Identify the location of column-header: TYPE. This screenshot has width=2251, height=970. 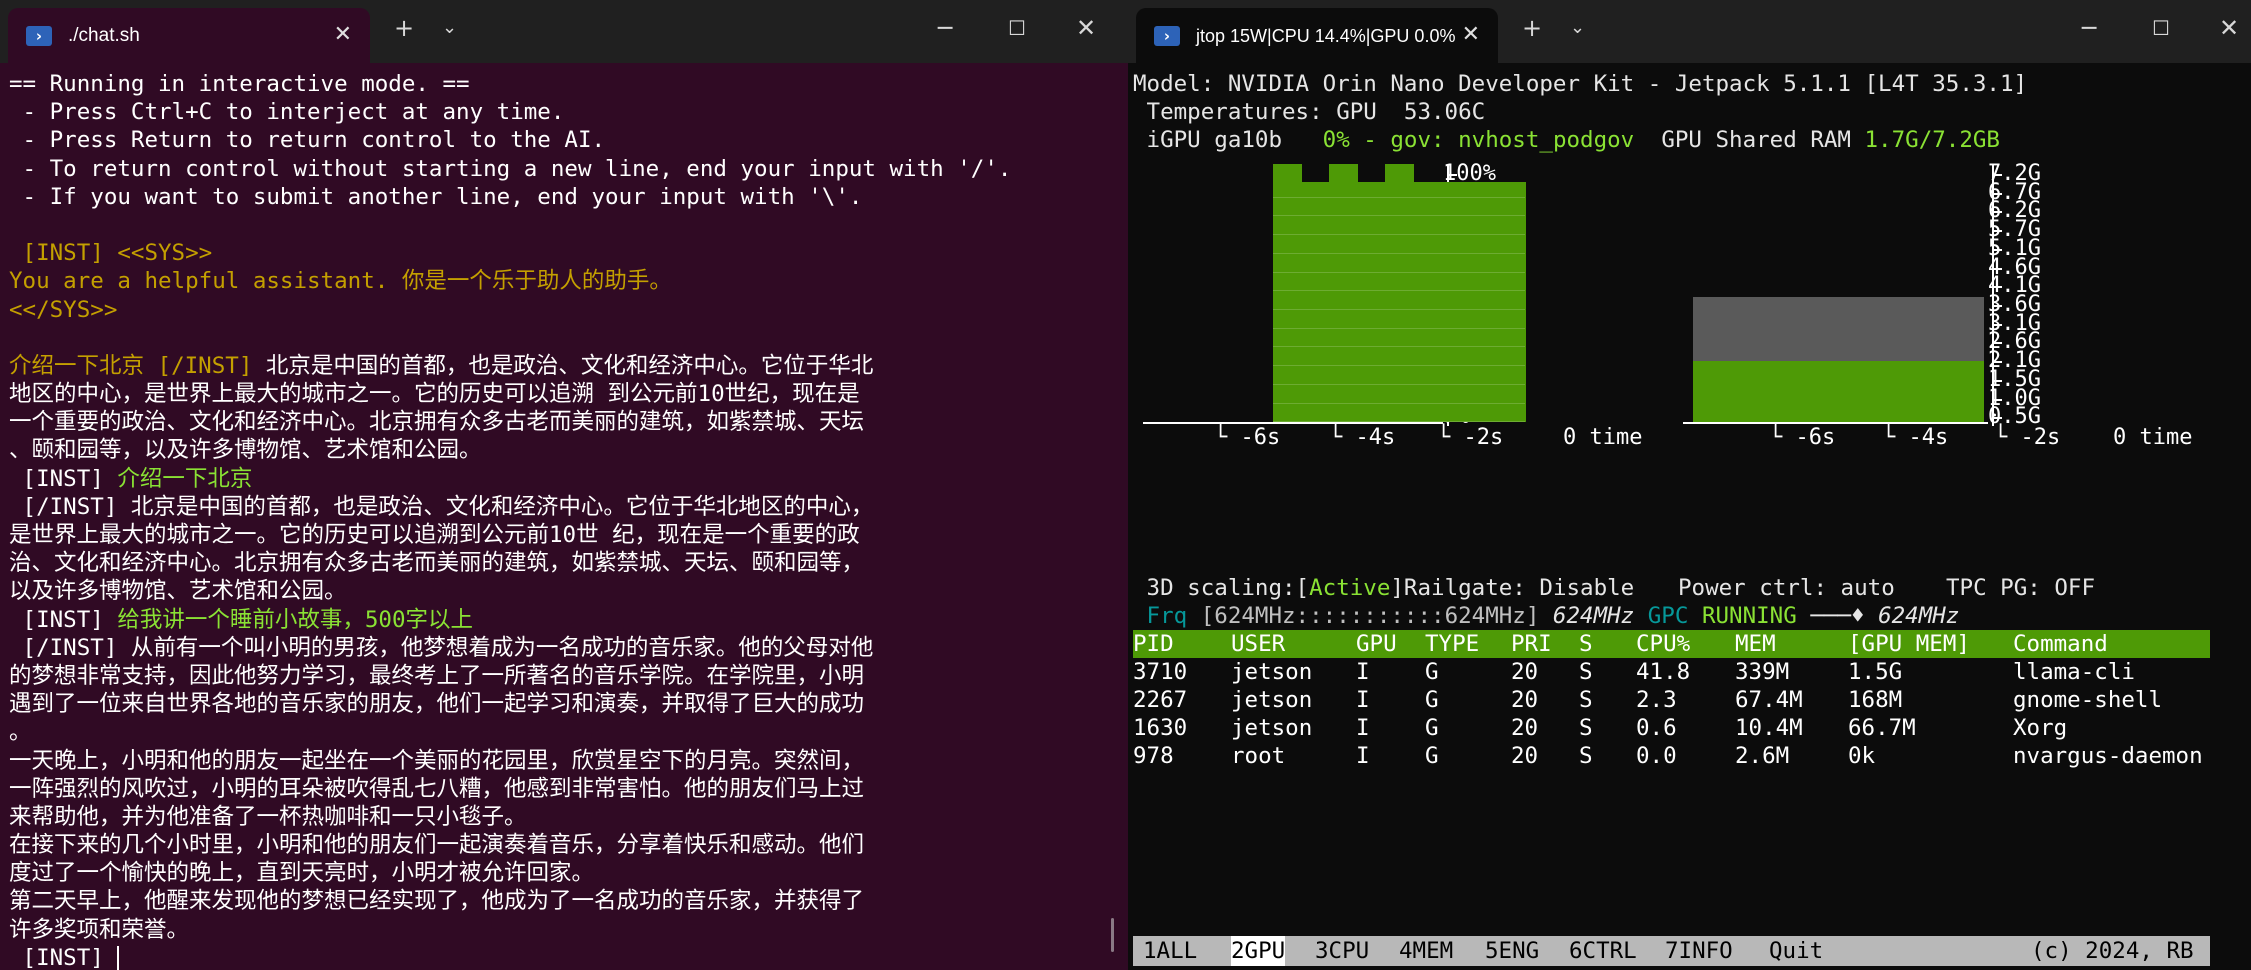
(1452, 644).